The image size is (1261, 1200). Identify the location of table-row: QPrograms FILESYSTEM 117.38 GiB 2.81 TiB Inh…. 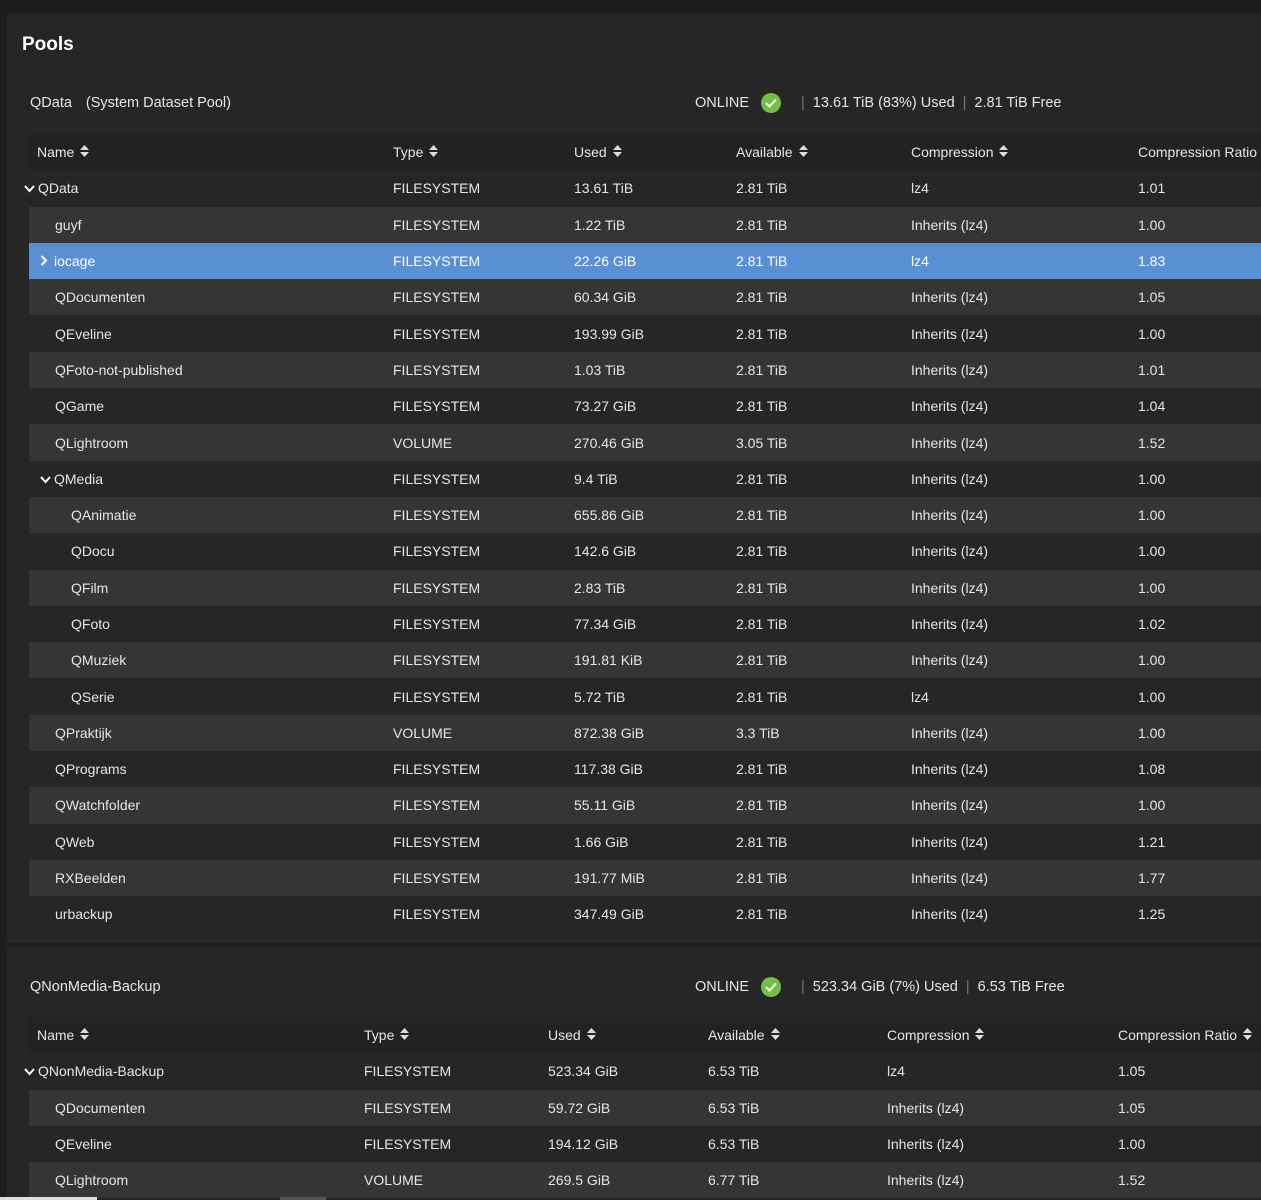
(645, 769).